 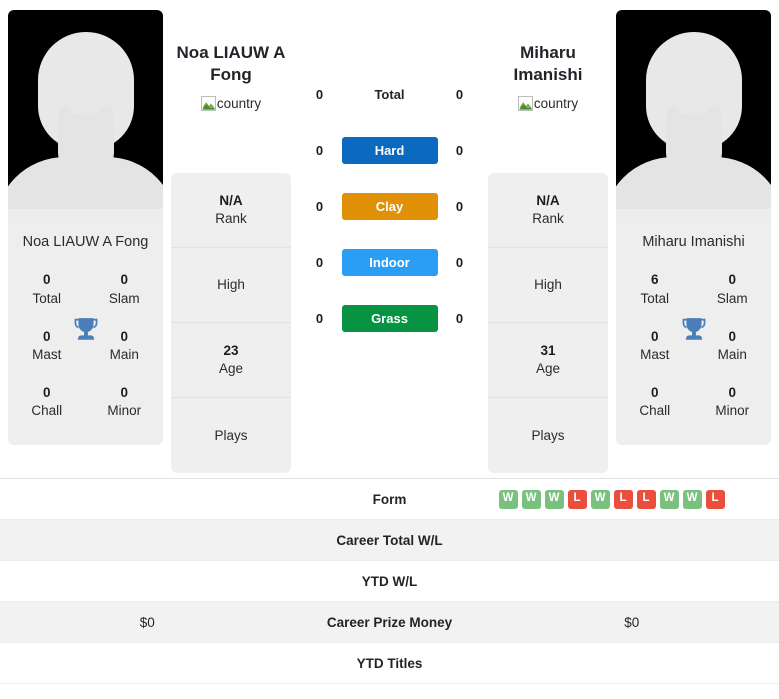 What do you see at coordinates (147, 622) in the screenshot?
I see `career-prize-money-left-value: $0` at bounding box center [147, 622].